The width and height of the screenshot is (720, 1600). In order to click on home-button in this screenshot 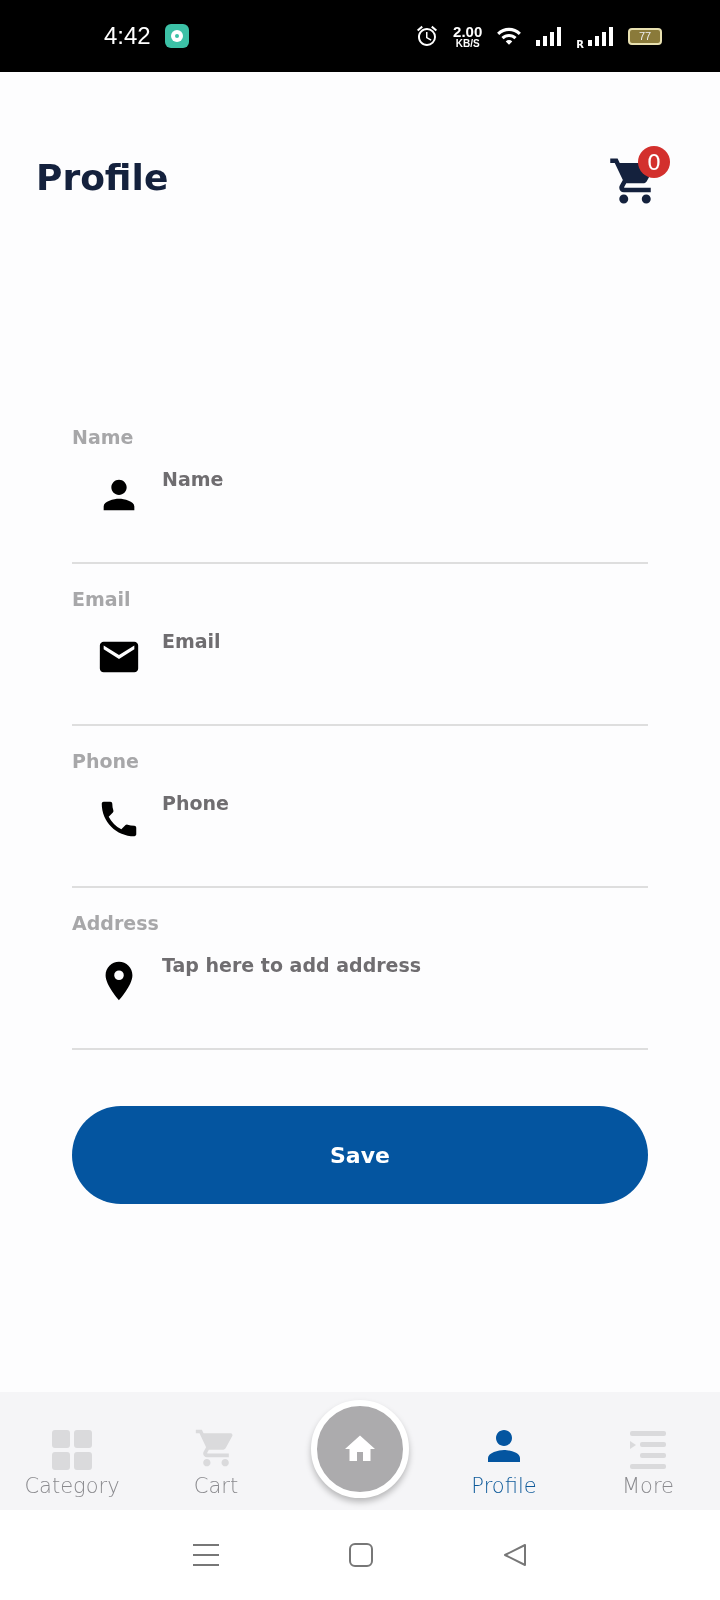, I will do `click(360, 1449)`.